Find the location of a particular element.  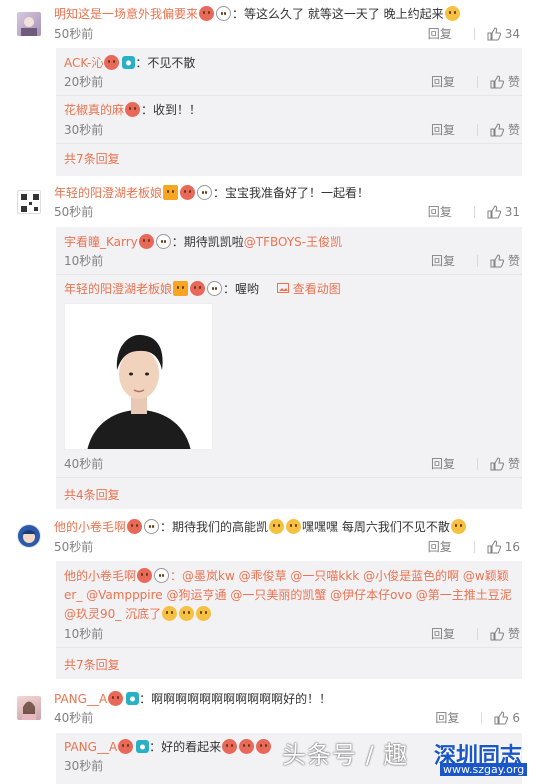

view-gif-link: 查看动图 is located at coordinates (308, 289).